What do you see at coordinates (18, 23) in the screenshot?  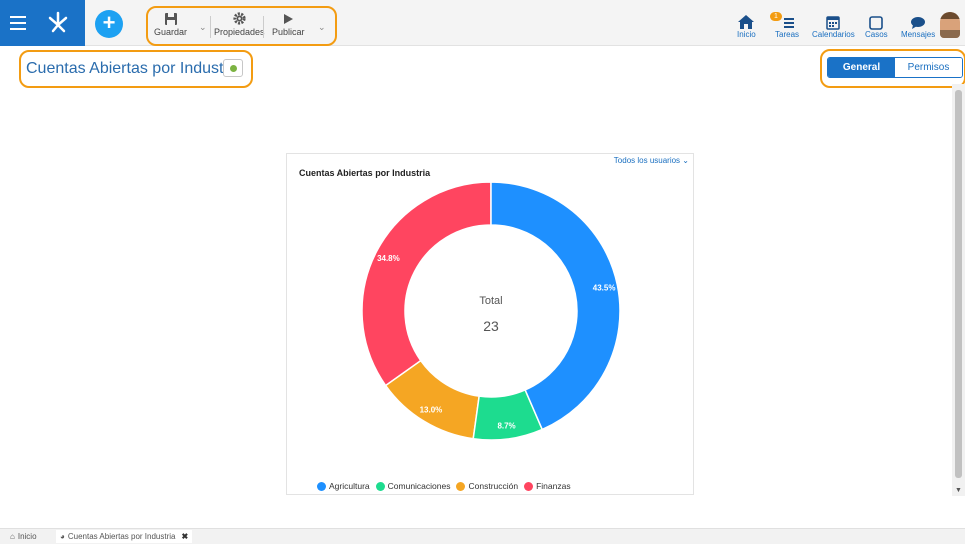 I see `hamburger-menu-icon` at bounding box center [18, 23].